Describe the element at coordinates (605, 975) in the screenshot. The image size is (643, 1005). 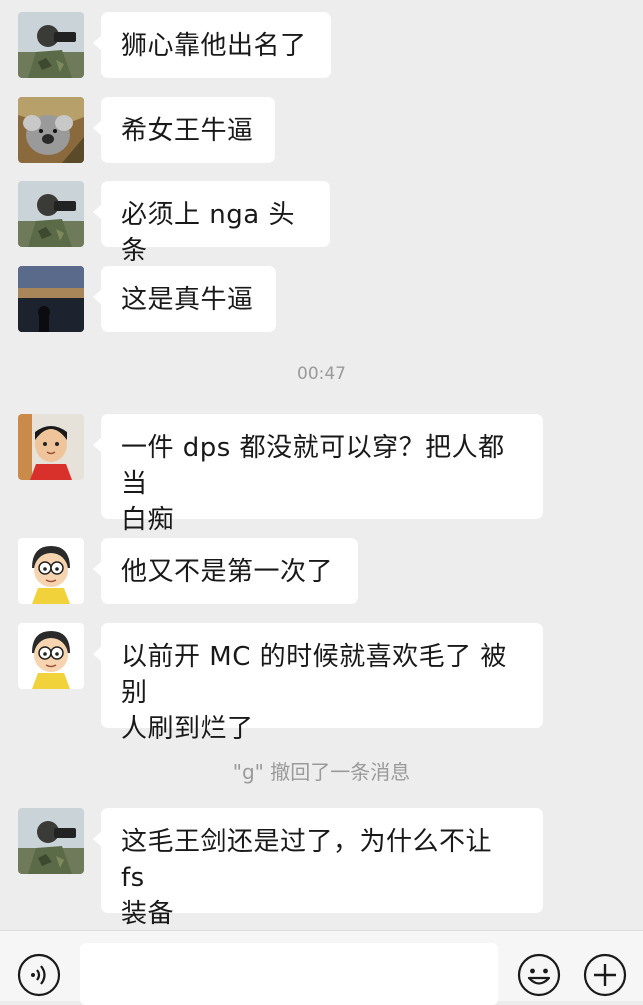
I see `plus-icon` at that location.